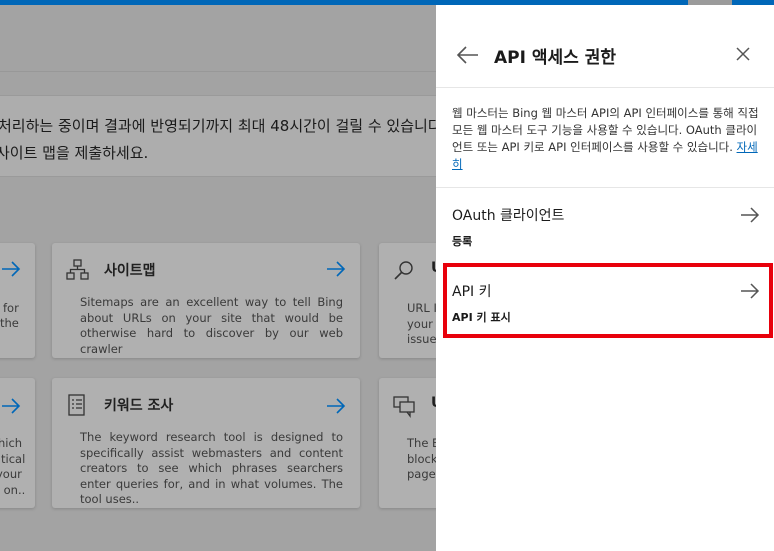  I want to click on notice-line-1: 처리하는 중이며 결과에 반영되기까지 최대 48시간이 걸릴 수 있습니다, so click(218, 126).